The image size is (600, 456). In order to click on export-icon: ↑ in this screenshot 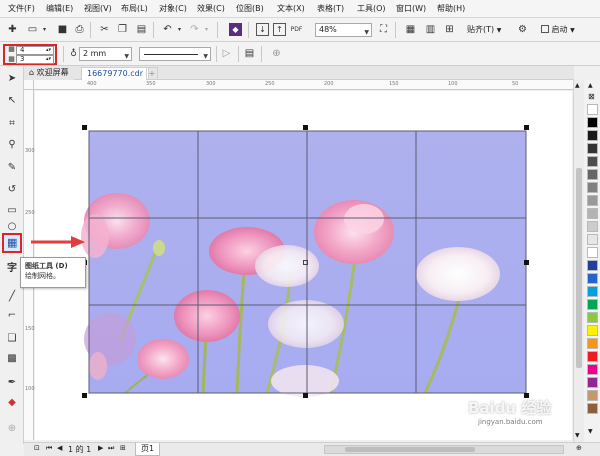, I will do `click(279, 29)`.